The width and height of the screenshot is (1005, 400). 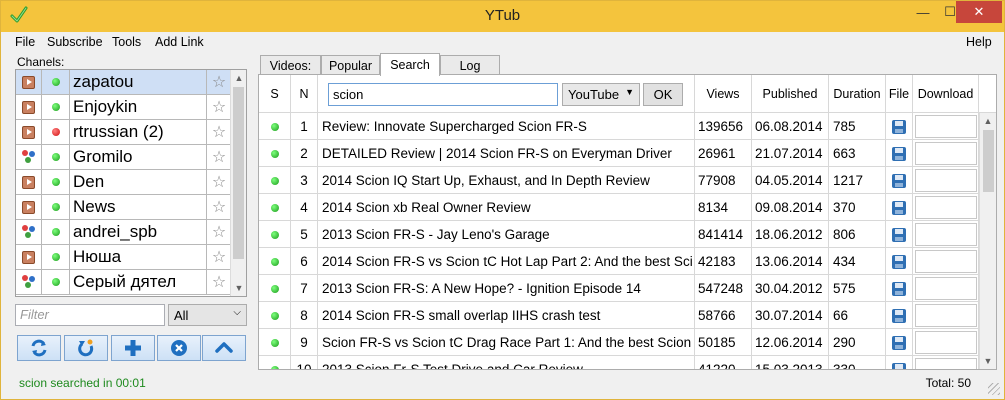 I want to click on source-select: YouTube ▼, so click(x=601, y=94).